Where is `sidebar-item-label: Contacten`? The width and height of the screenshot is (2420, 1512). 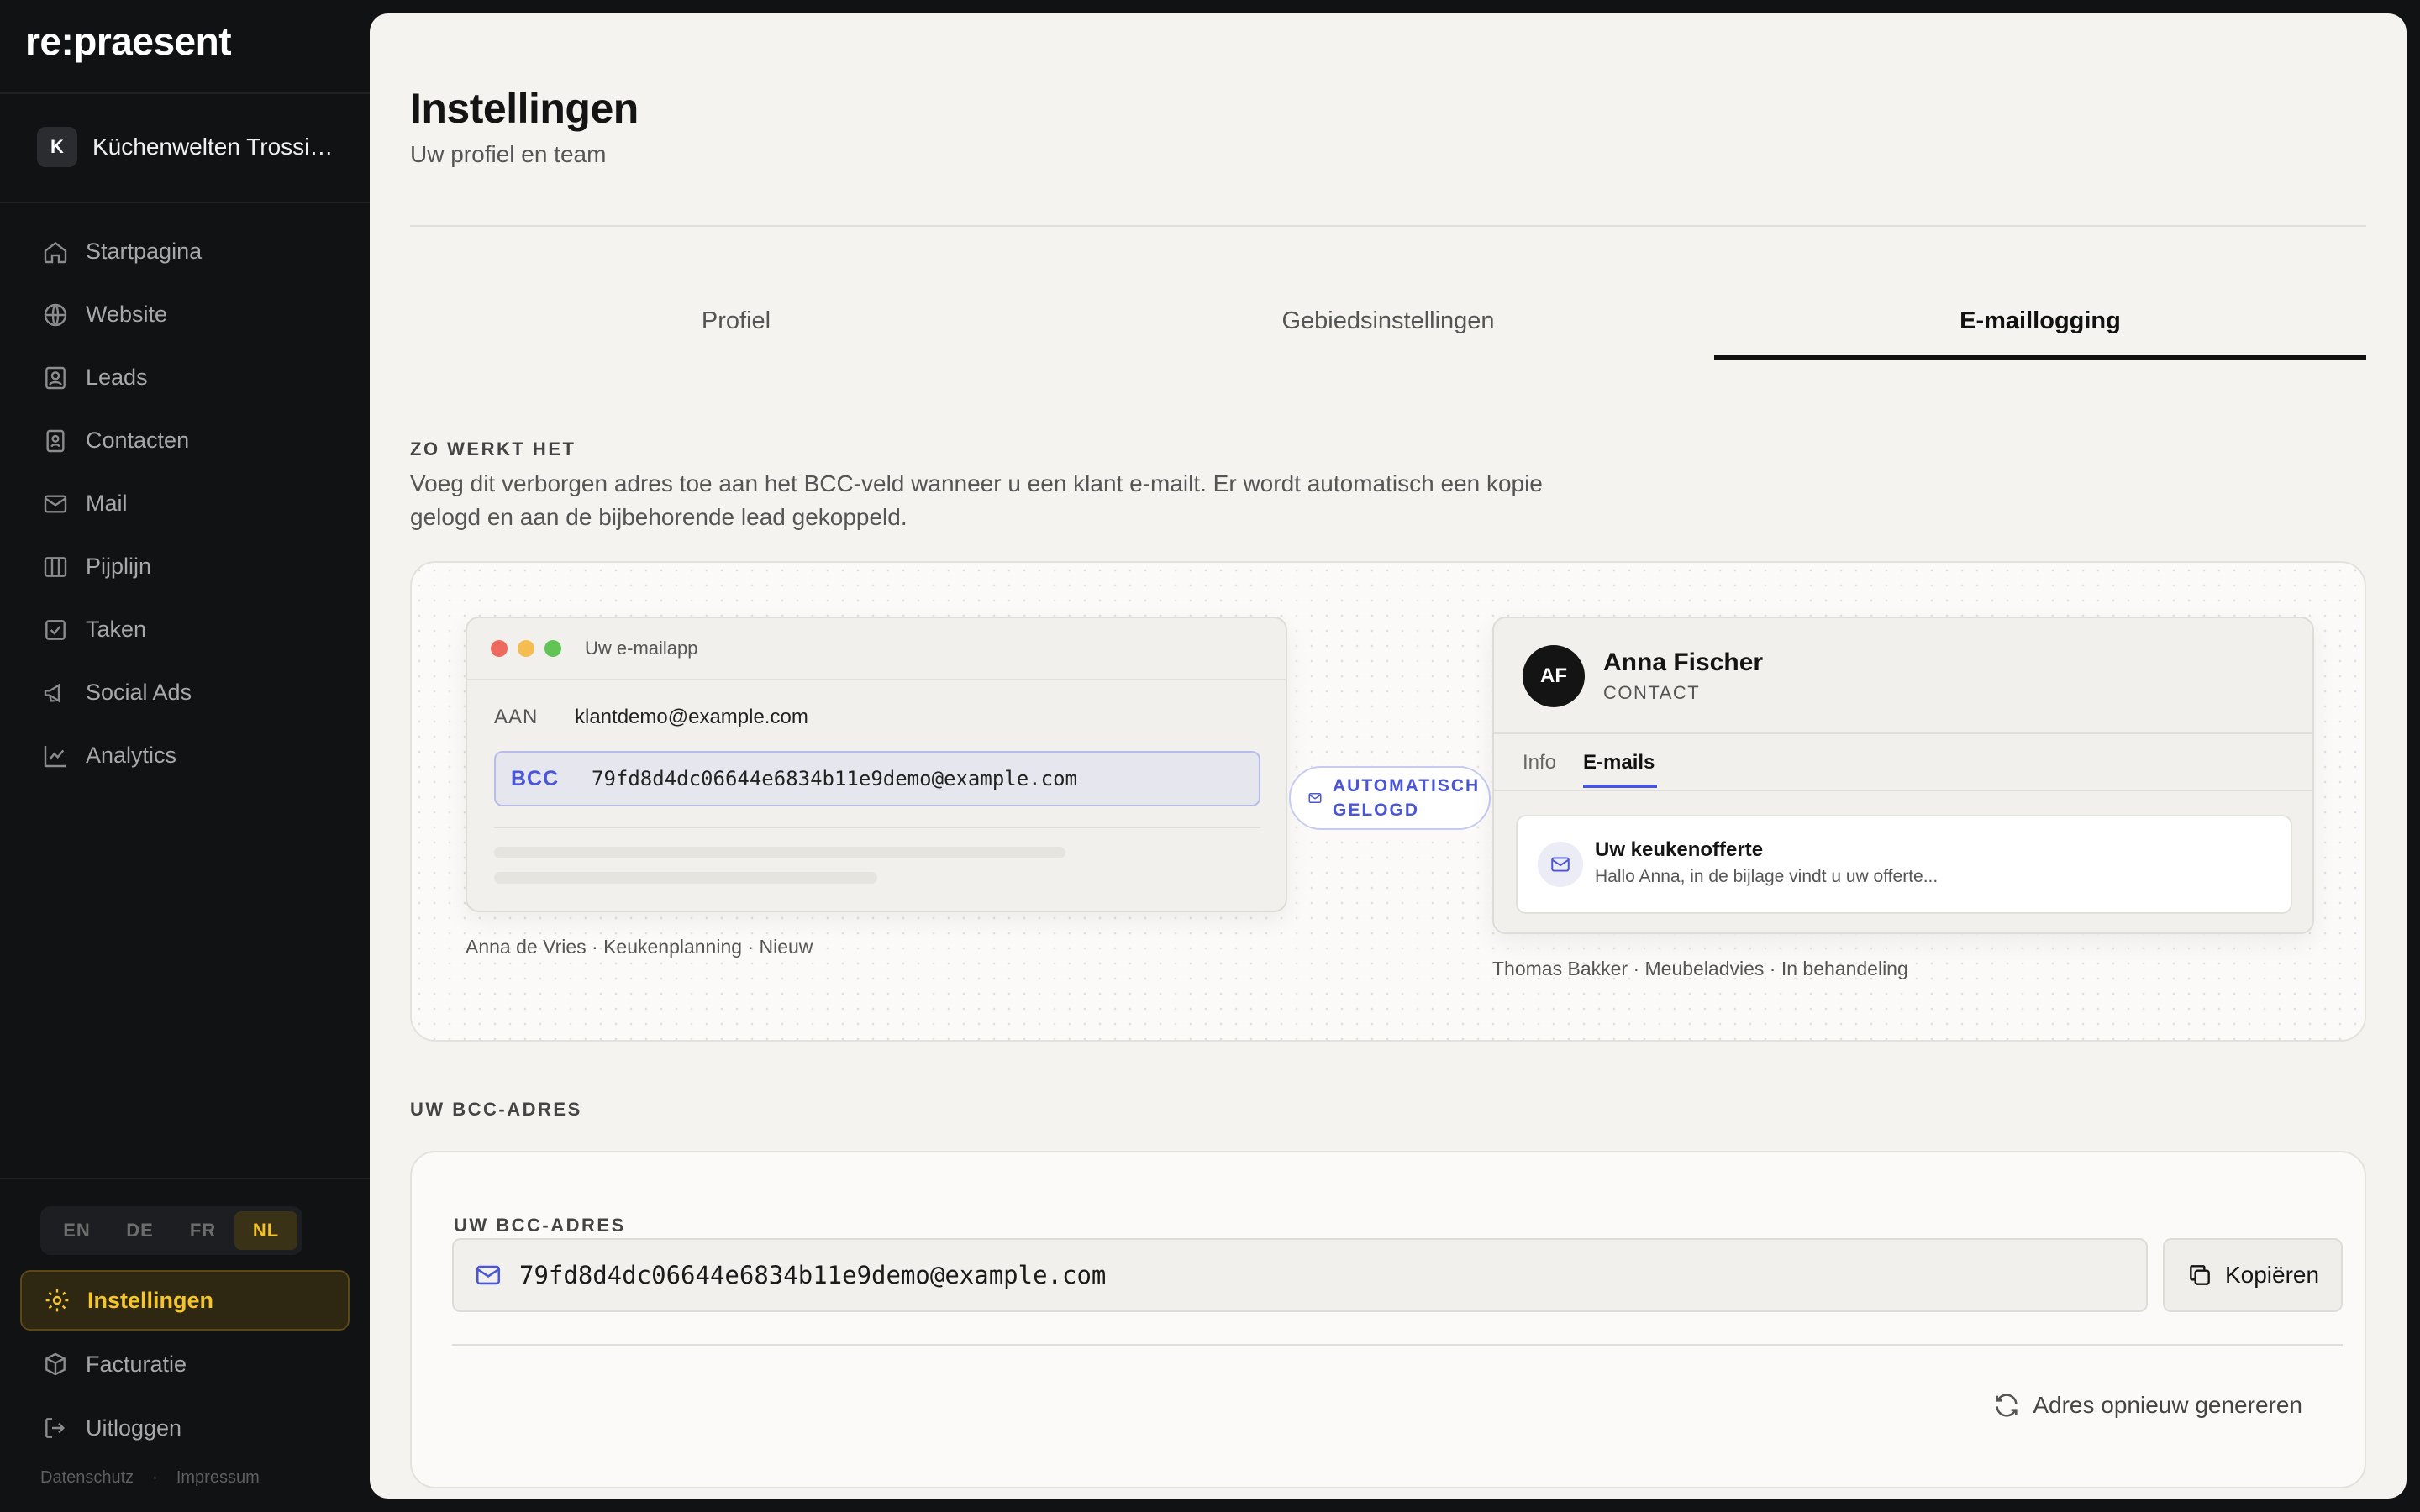 sidebar-item-label: Contacten is located at coordinates (138, 440).